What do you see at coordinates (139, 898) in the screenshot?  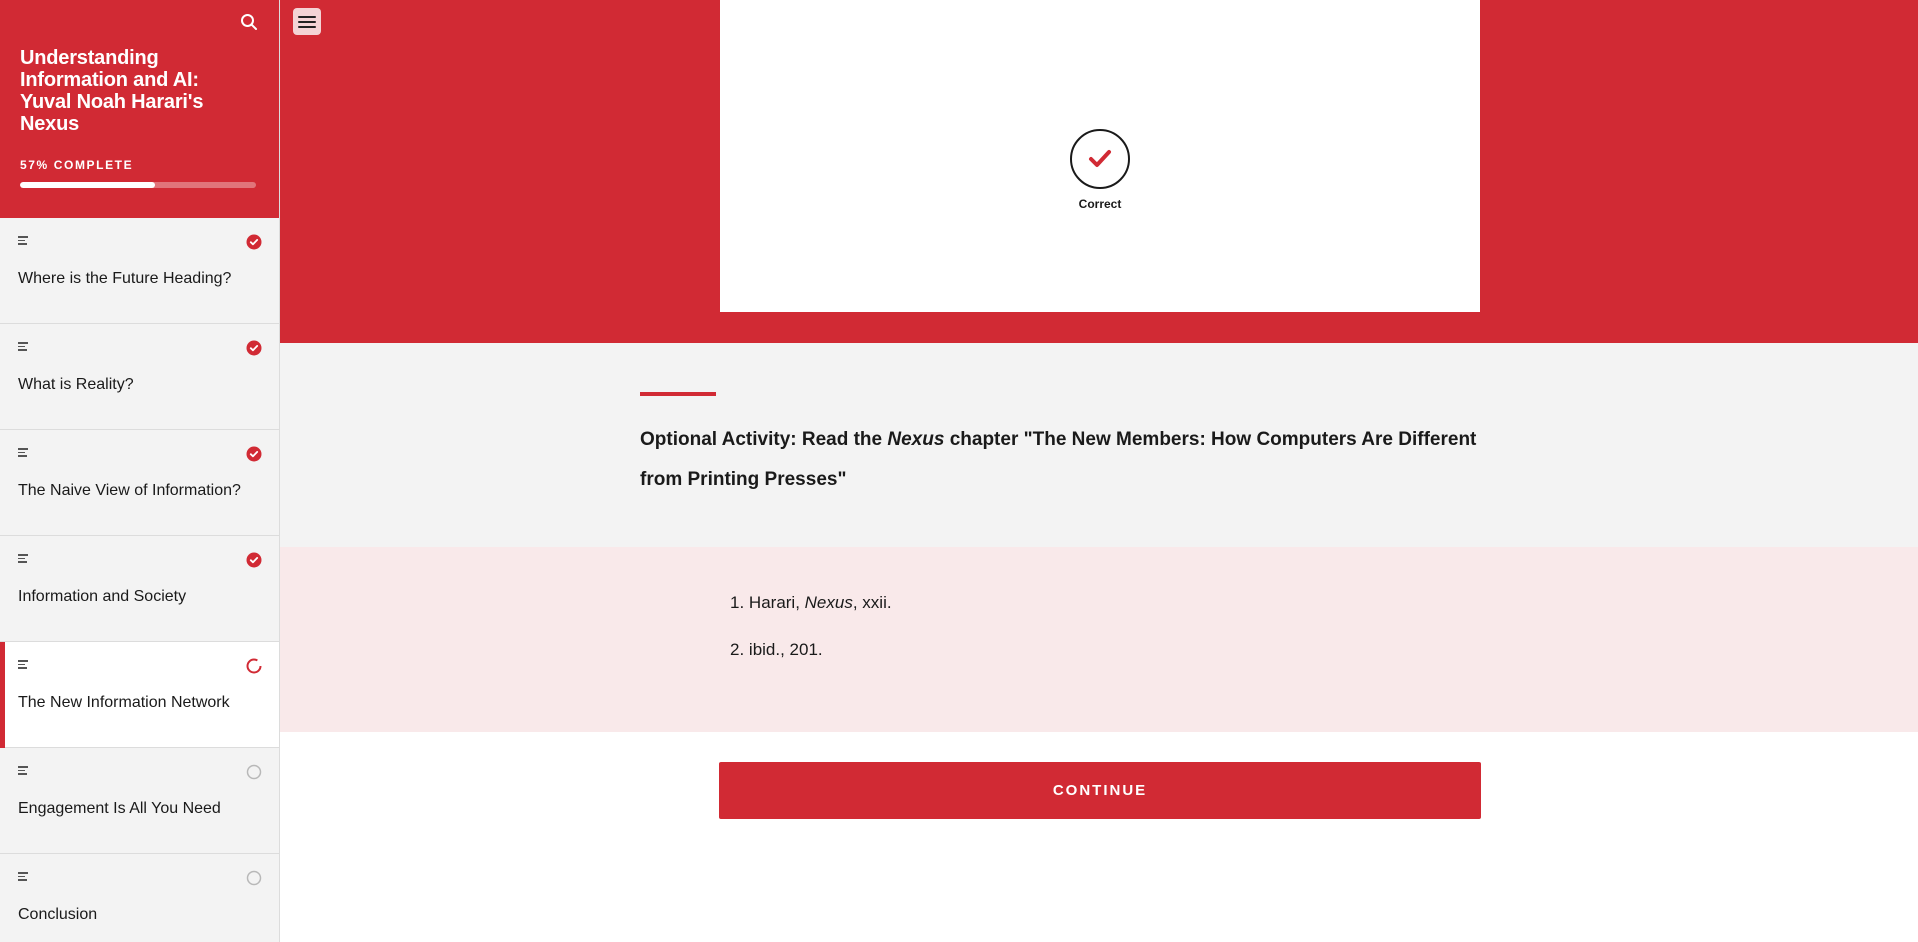 I see `sidebar-item-conclusion: Conclusion` at bounding box center [139, 898].